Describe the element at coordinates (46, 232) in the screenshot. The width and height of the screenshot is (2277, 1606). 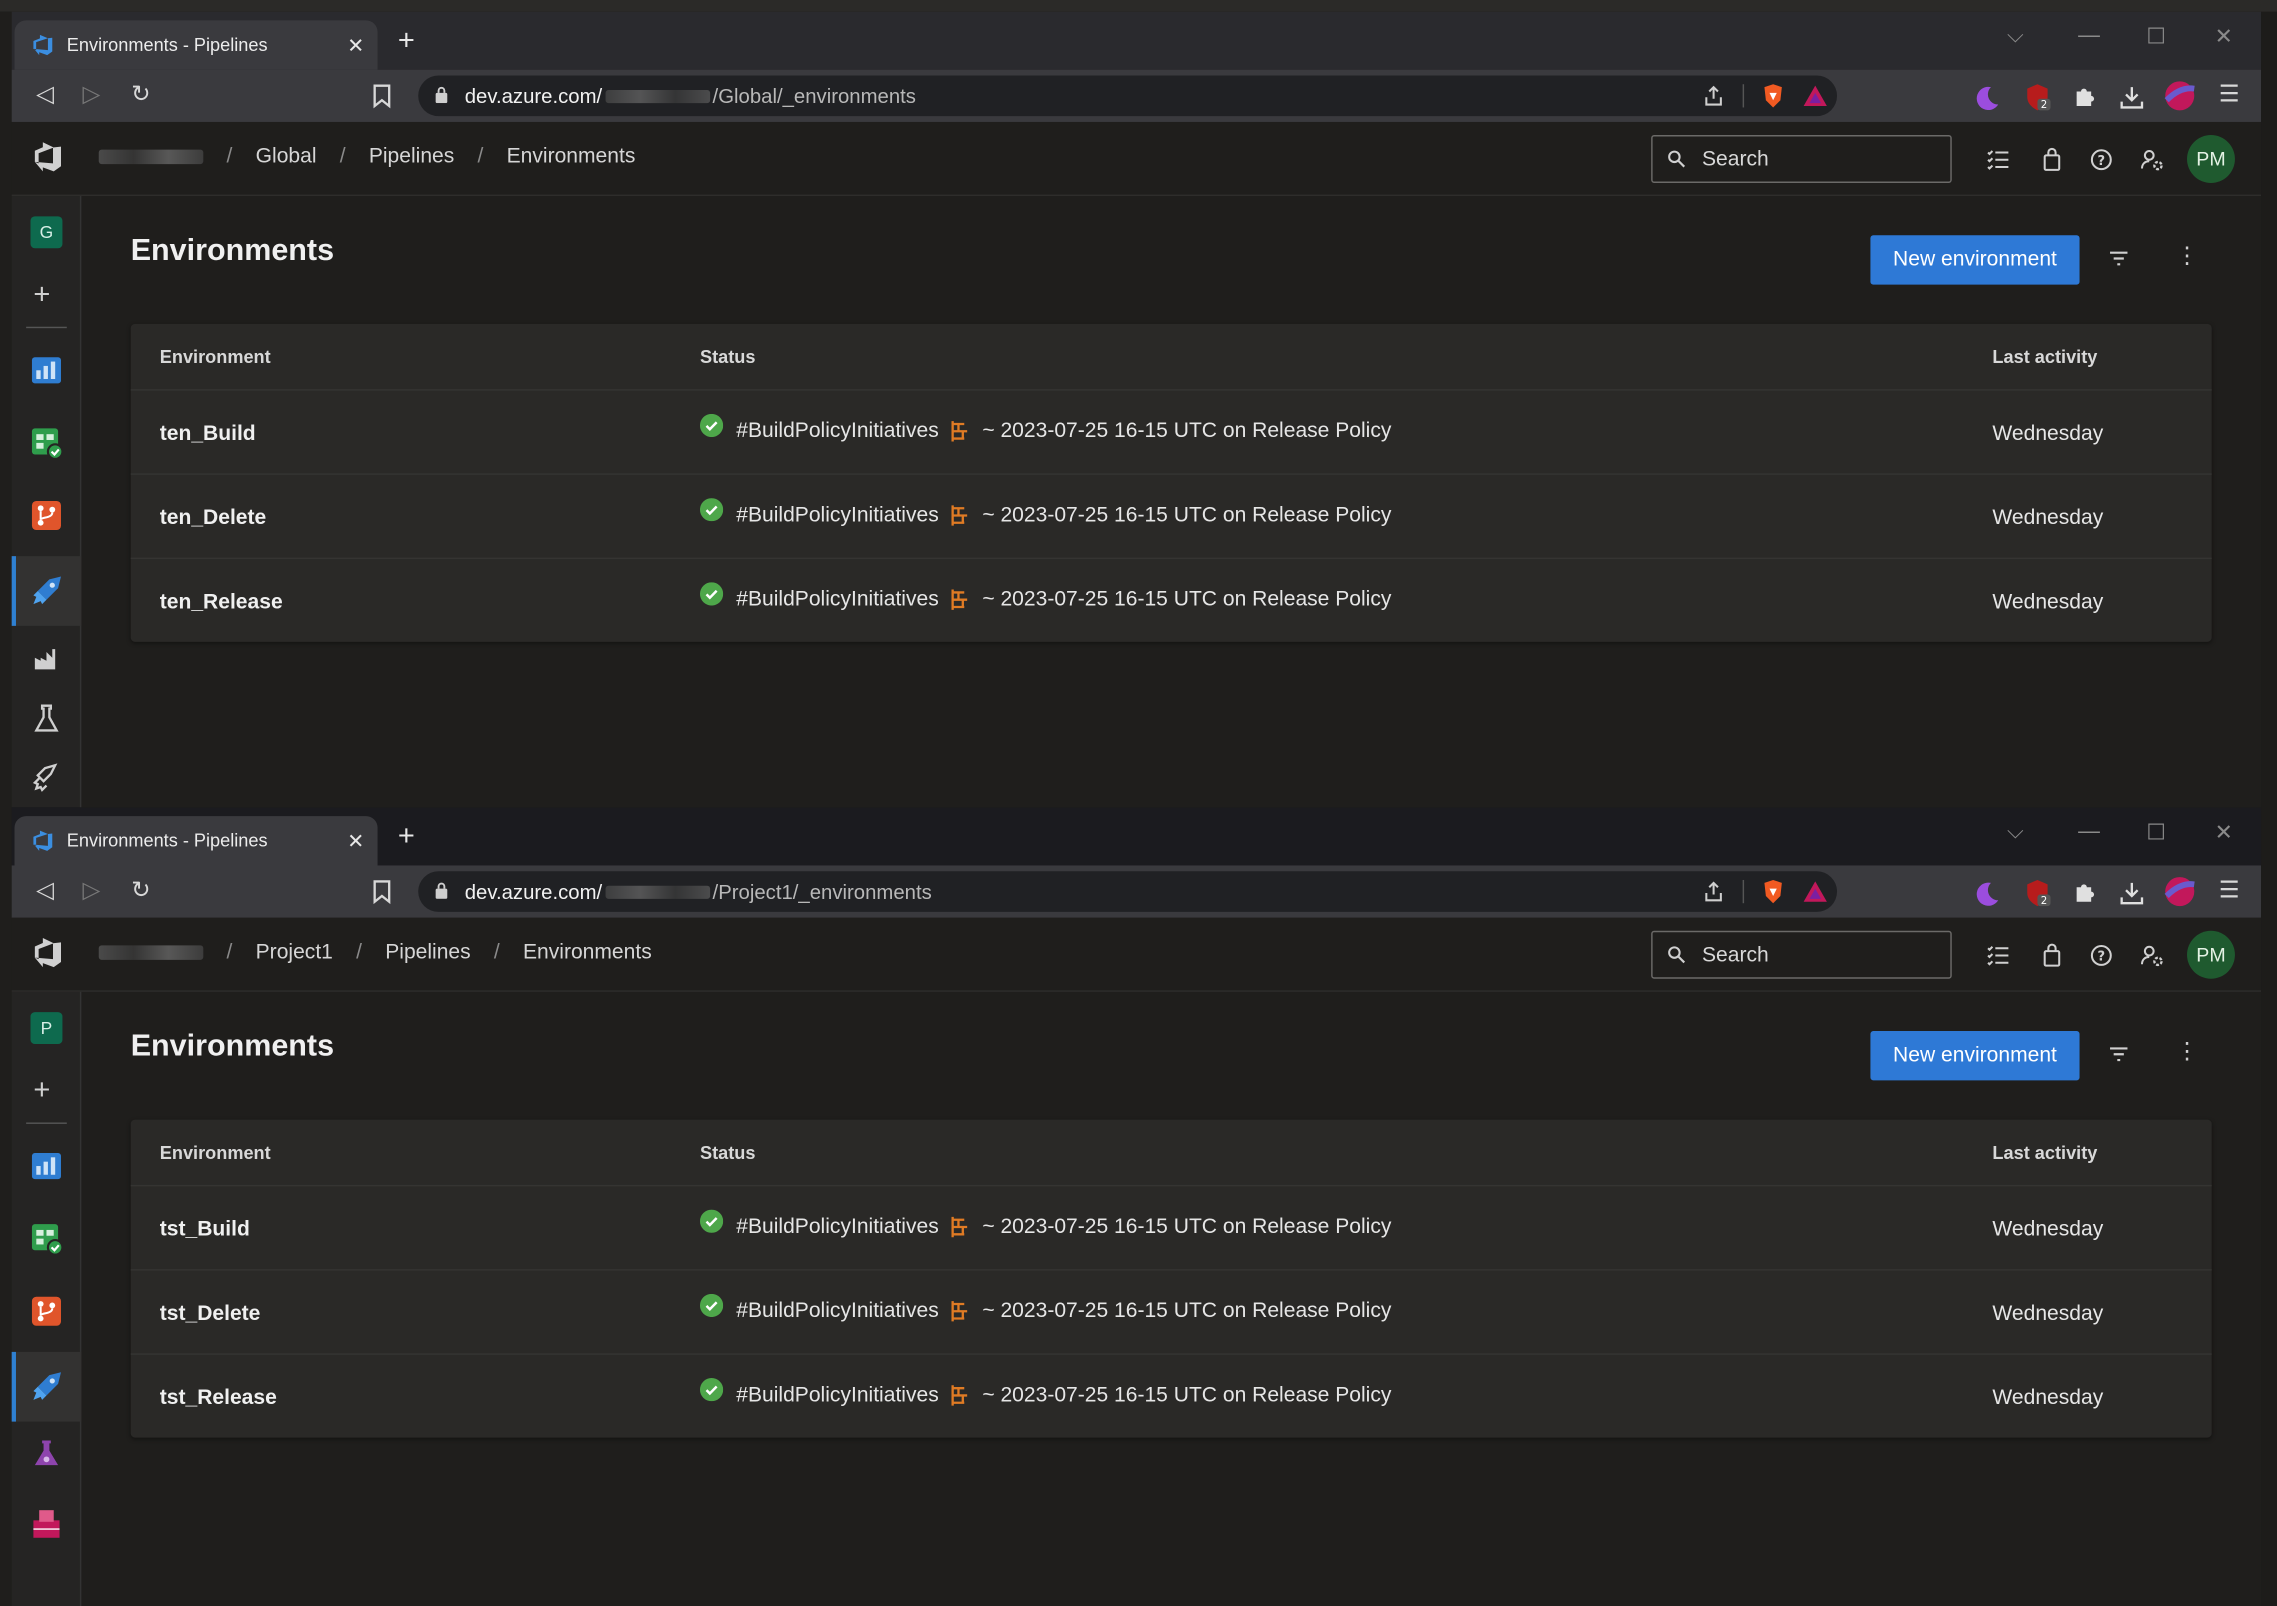
I see `project-avatar: G` at that location.